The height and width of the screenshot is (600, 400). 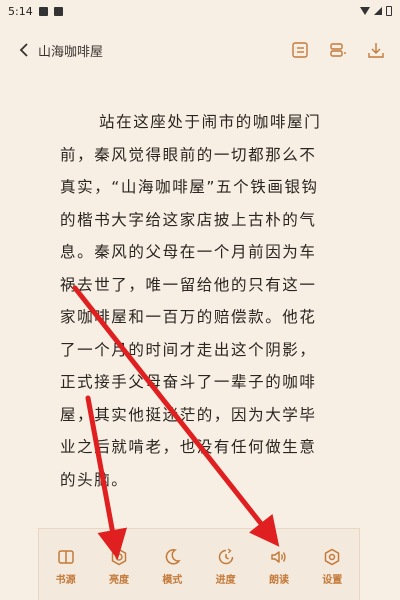 What do you see at coordinates (188, 219) in the screenshot?
I see `text-line: 的楷书大字给这家店披上古朴的气` at bounding box center [188, 219].